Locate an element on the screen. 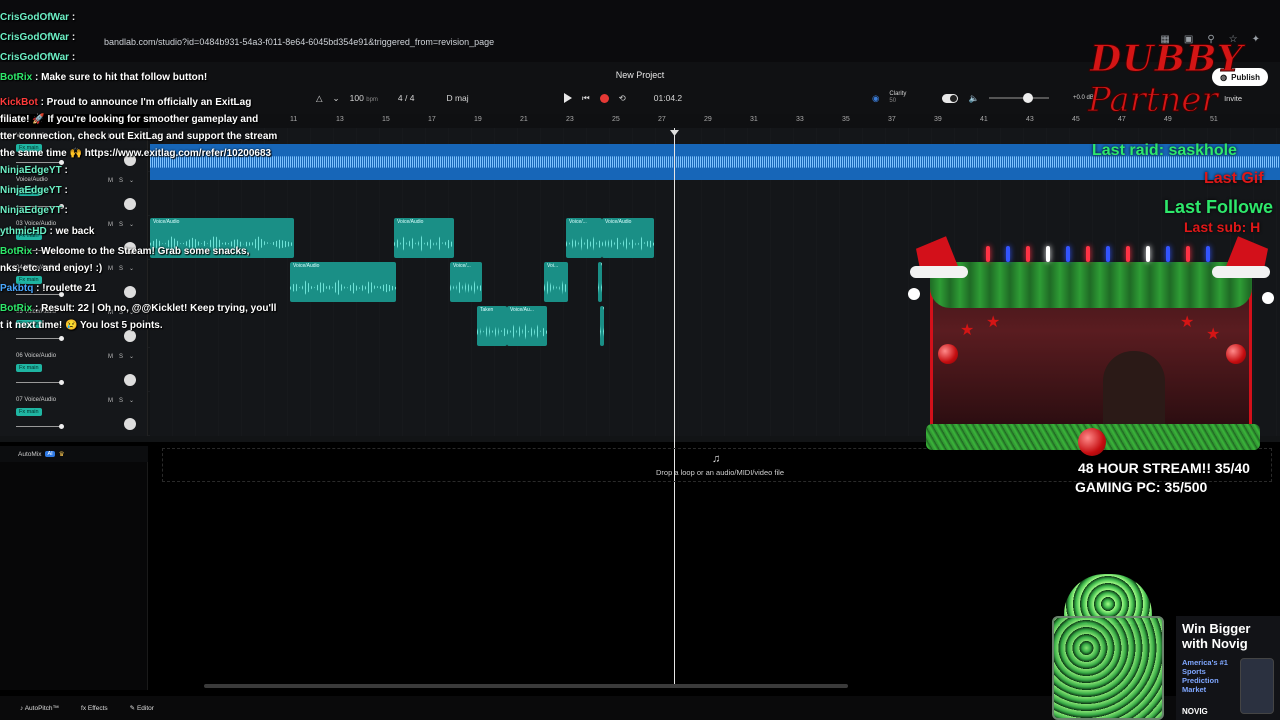 This screenshot has height=720, width=1280. master-volume-slider is located at coordinates (1019, 98).